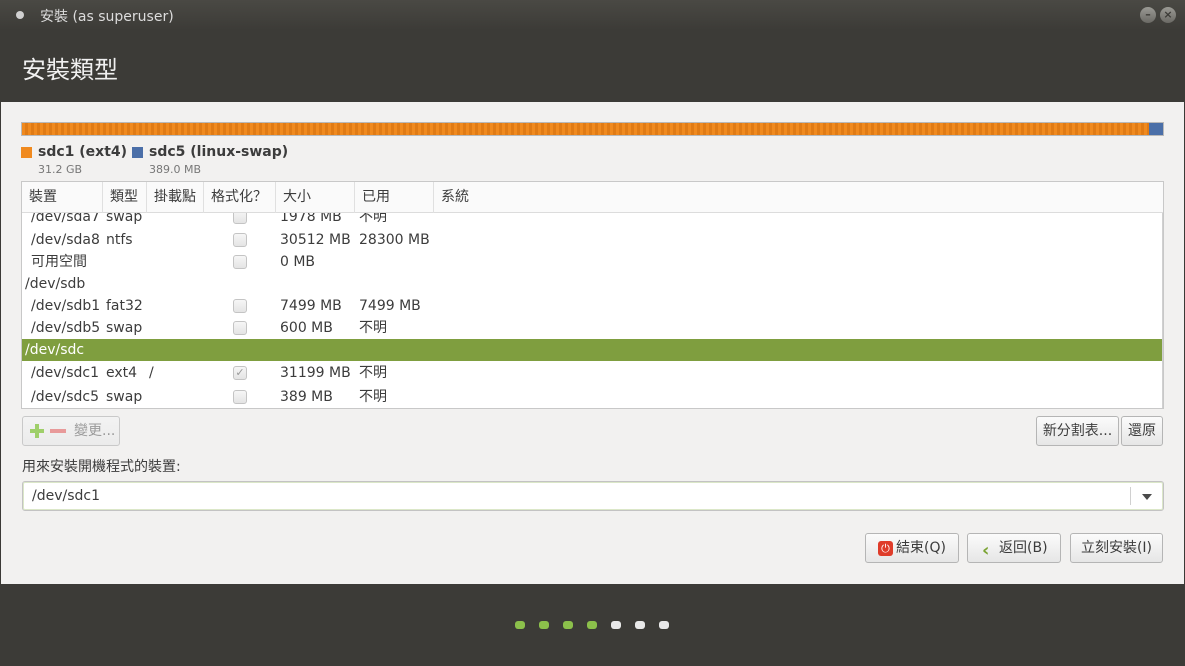 The image size is (1185, 666). I want to click on cell-size: 1978 MB, so click(311, 219).